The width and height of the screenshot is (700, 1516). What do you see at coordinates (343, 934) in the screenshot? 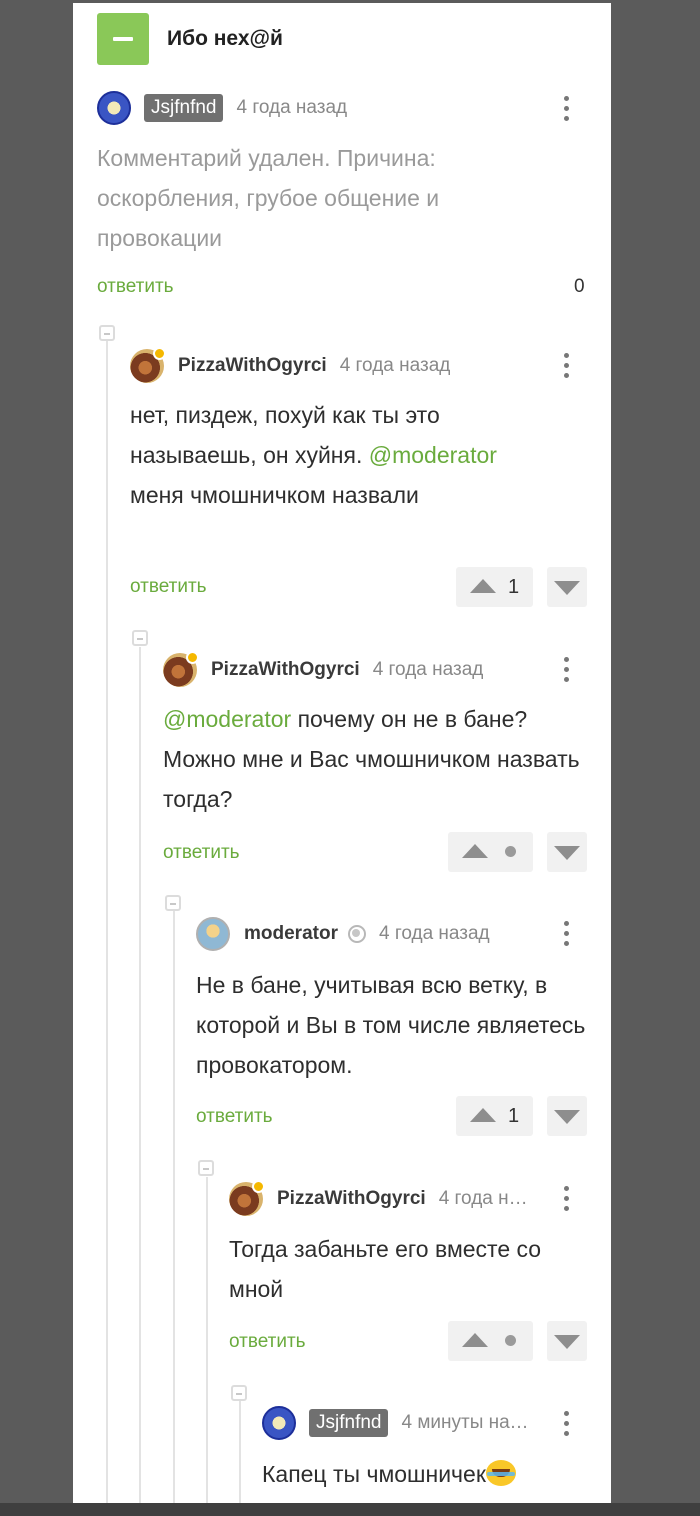
I see `comment-header: moderator 4 года назад` at bounding box center [343, 934].